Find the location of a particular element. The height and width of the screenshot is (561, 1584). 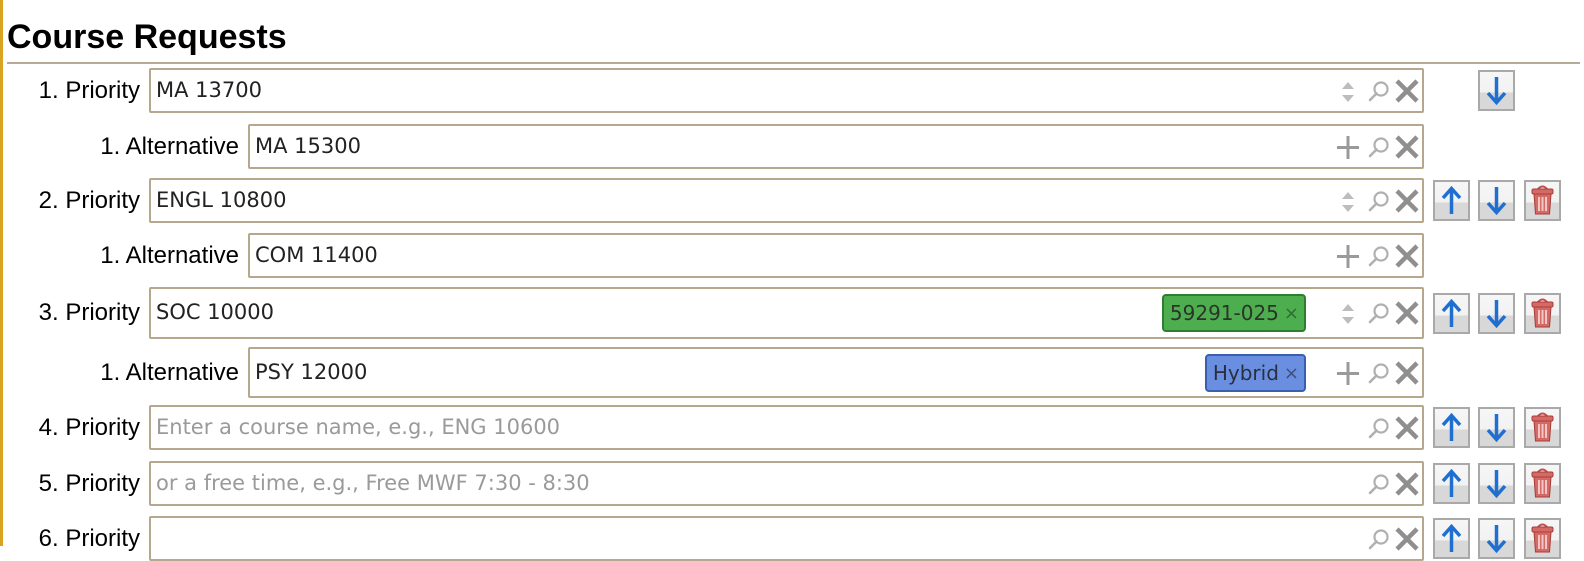

priority-course-input: MA 13700 is located at coordinates (786, 90).